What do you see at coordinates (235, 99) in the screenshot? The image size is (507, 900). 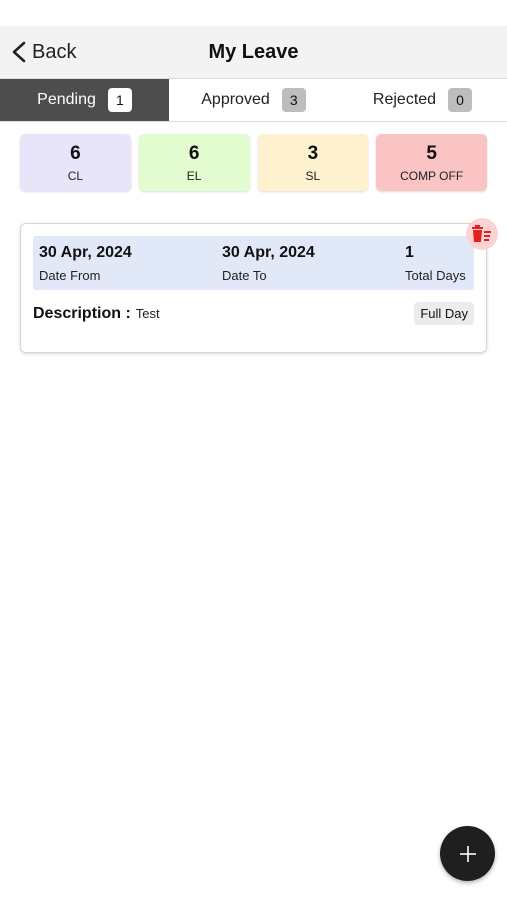 I see `tab-approved-label: Approved` at bounding box center [235, 99].